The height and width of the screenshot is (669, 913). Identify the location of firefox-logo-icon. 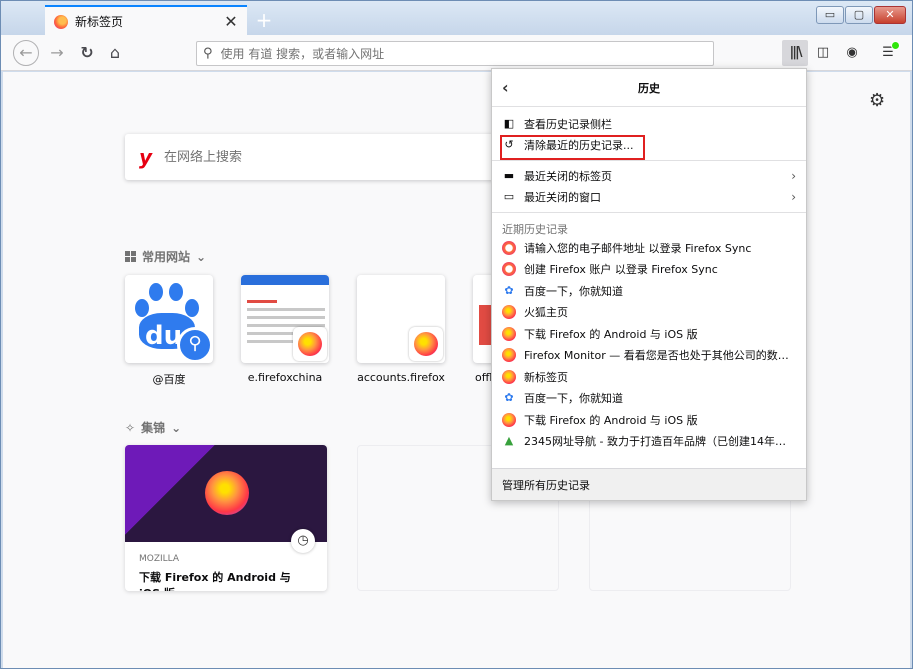
(227, 493).